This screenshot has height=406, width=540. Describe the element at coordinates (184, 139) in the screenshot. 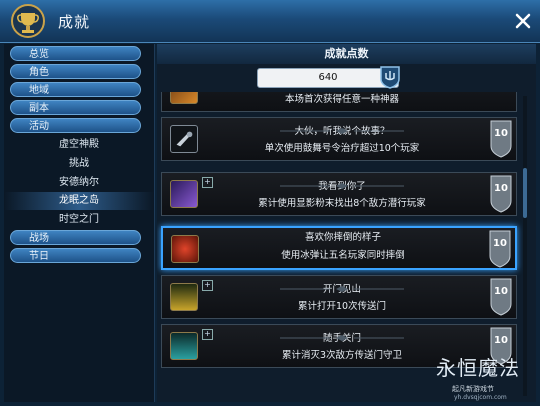

I see `horn-icon` at that location.